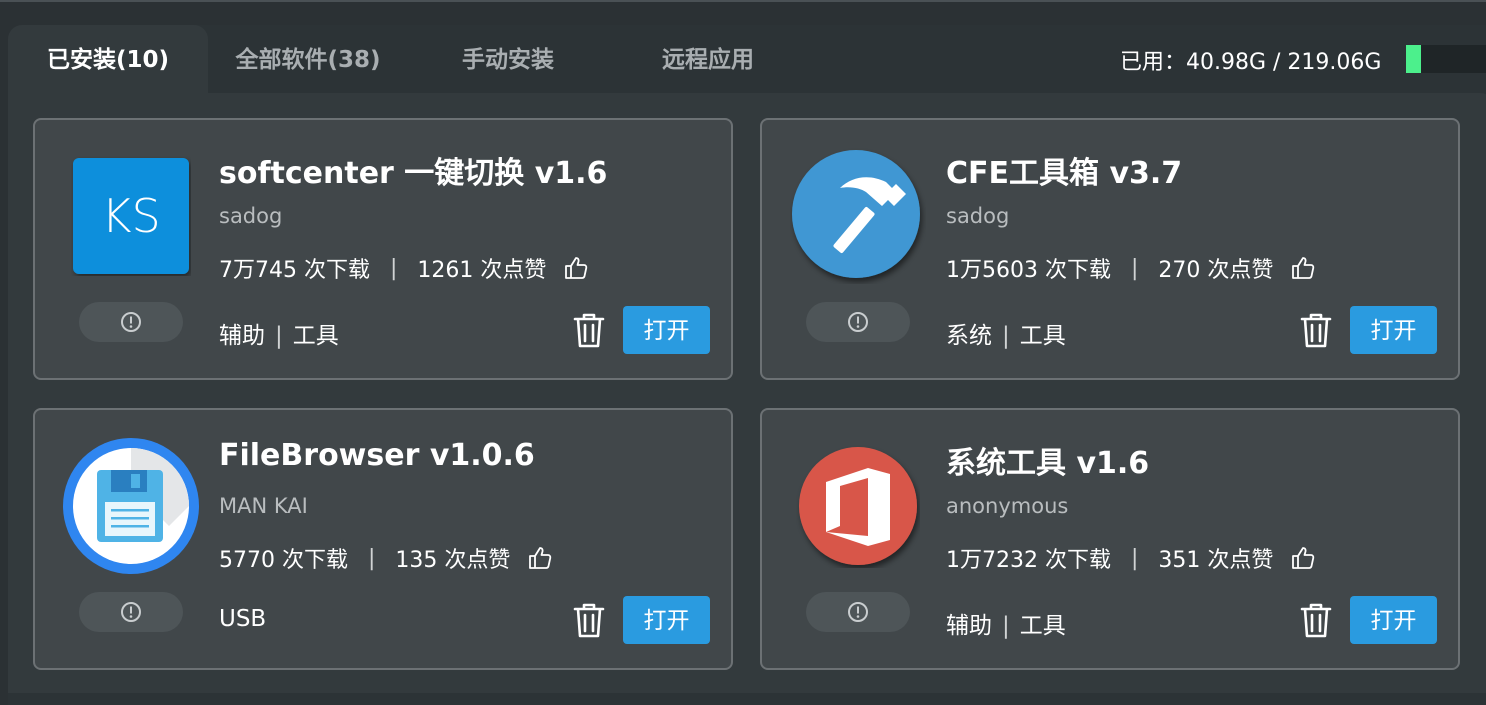 The height and width of the screenshot is (705, 1486). Describe the element at coordinates (1028, 270) in the screenshot. I see `download-count: 1万5603 次下载` at that location.